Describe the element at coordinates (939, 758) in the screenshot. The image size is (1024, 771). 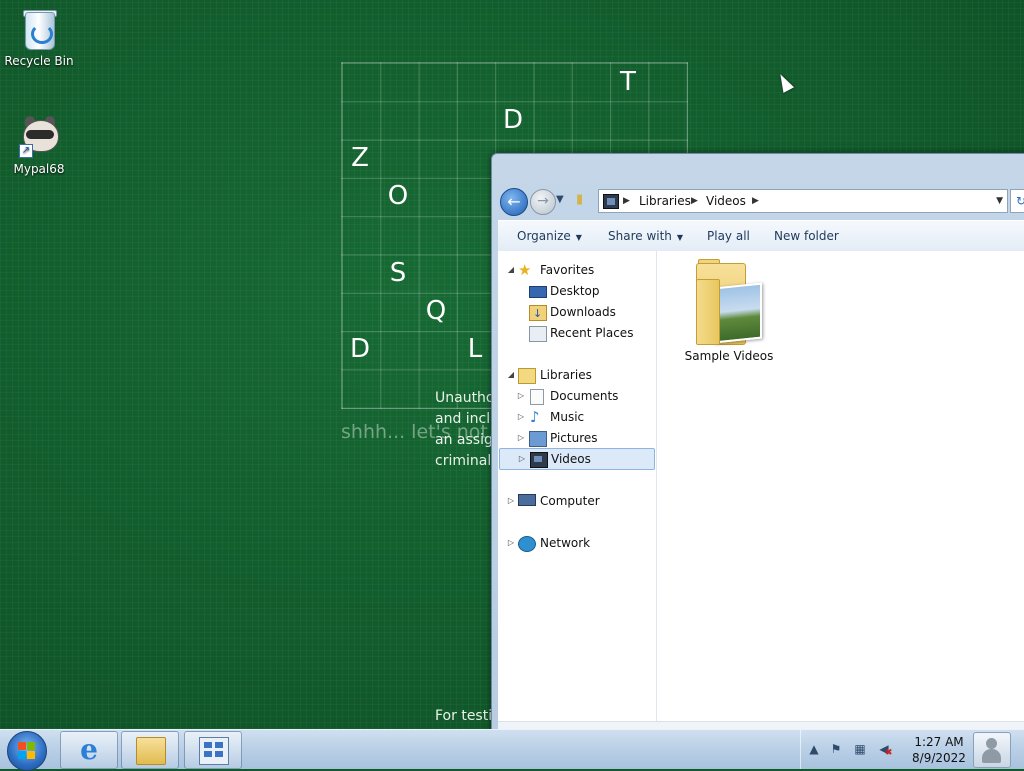
I see `clock-date: 8/9/2022` at that location.